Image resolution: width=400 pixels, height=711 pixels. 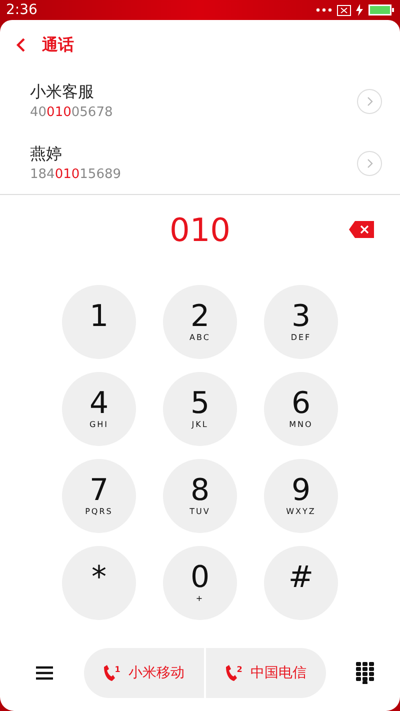 I want to click on dial-key: *, so click(x=99, y=583).